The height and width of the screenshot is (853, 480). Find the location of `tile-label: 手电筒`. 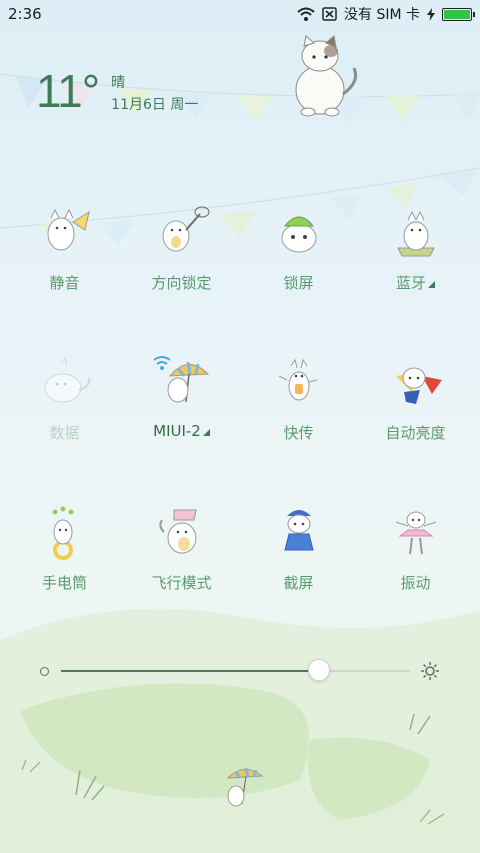

tile-label: 手电筒 is located at coordinates (64, 583).